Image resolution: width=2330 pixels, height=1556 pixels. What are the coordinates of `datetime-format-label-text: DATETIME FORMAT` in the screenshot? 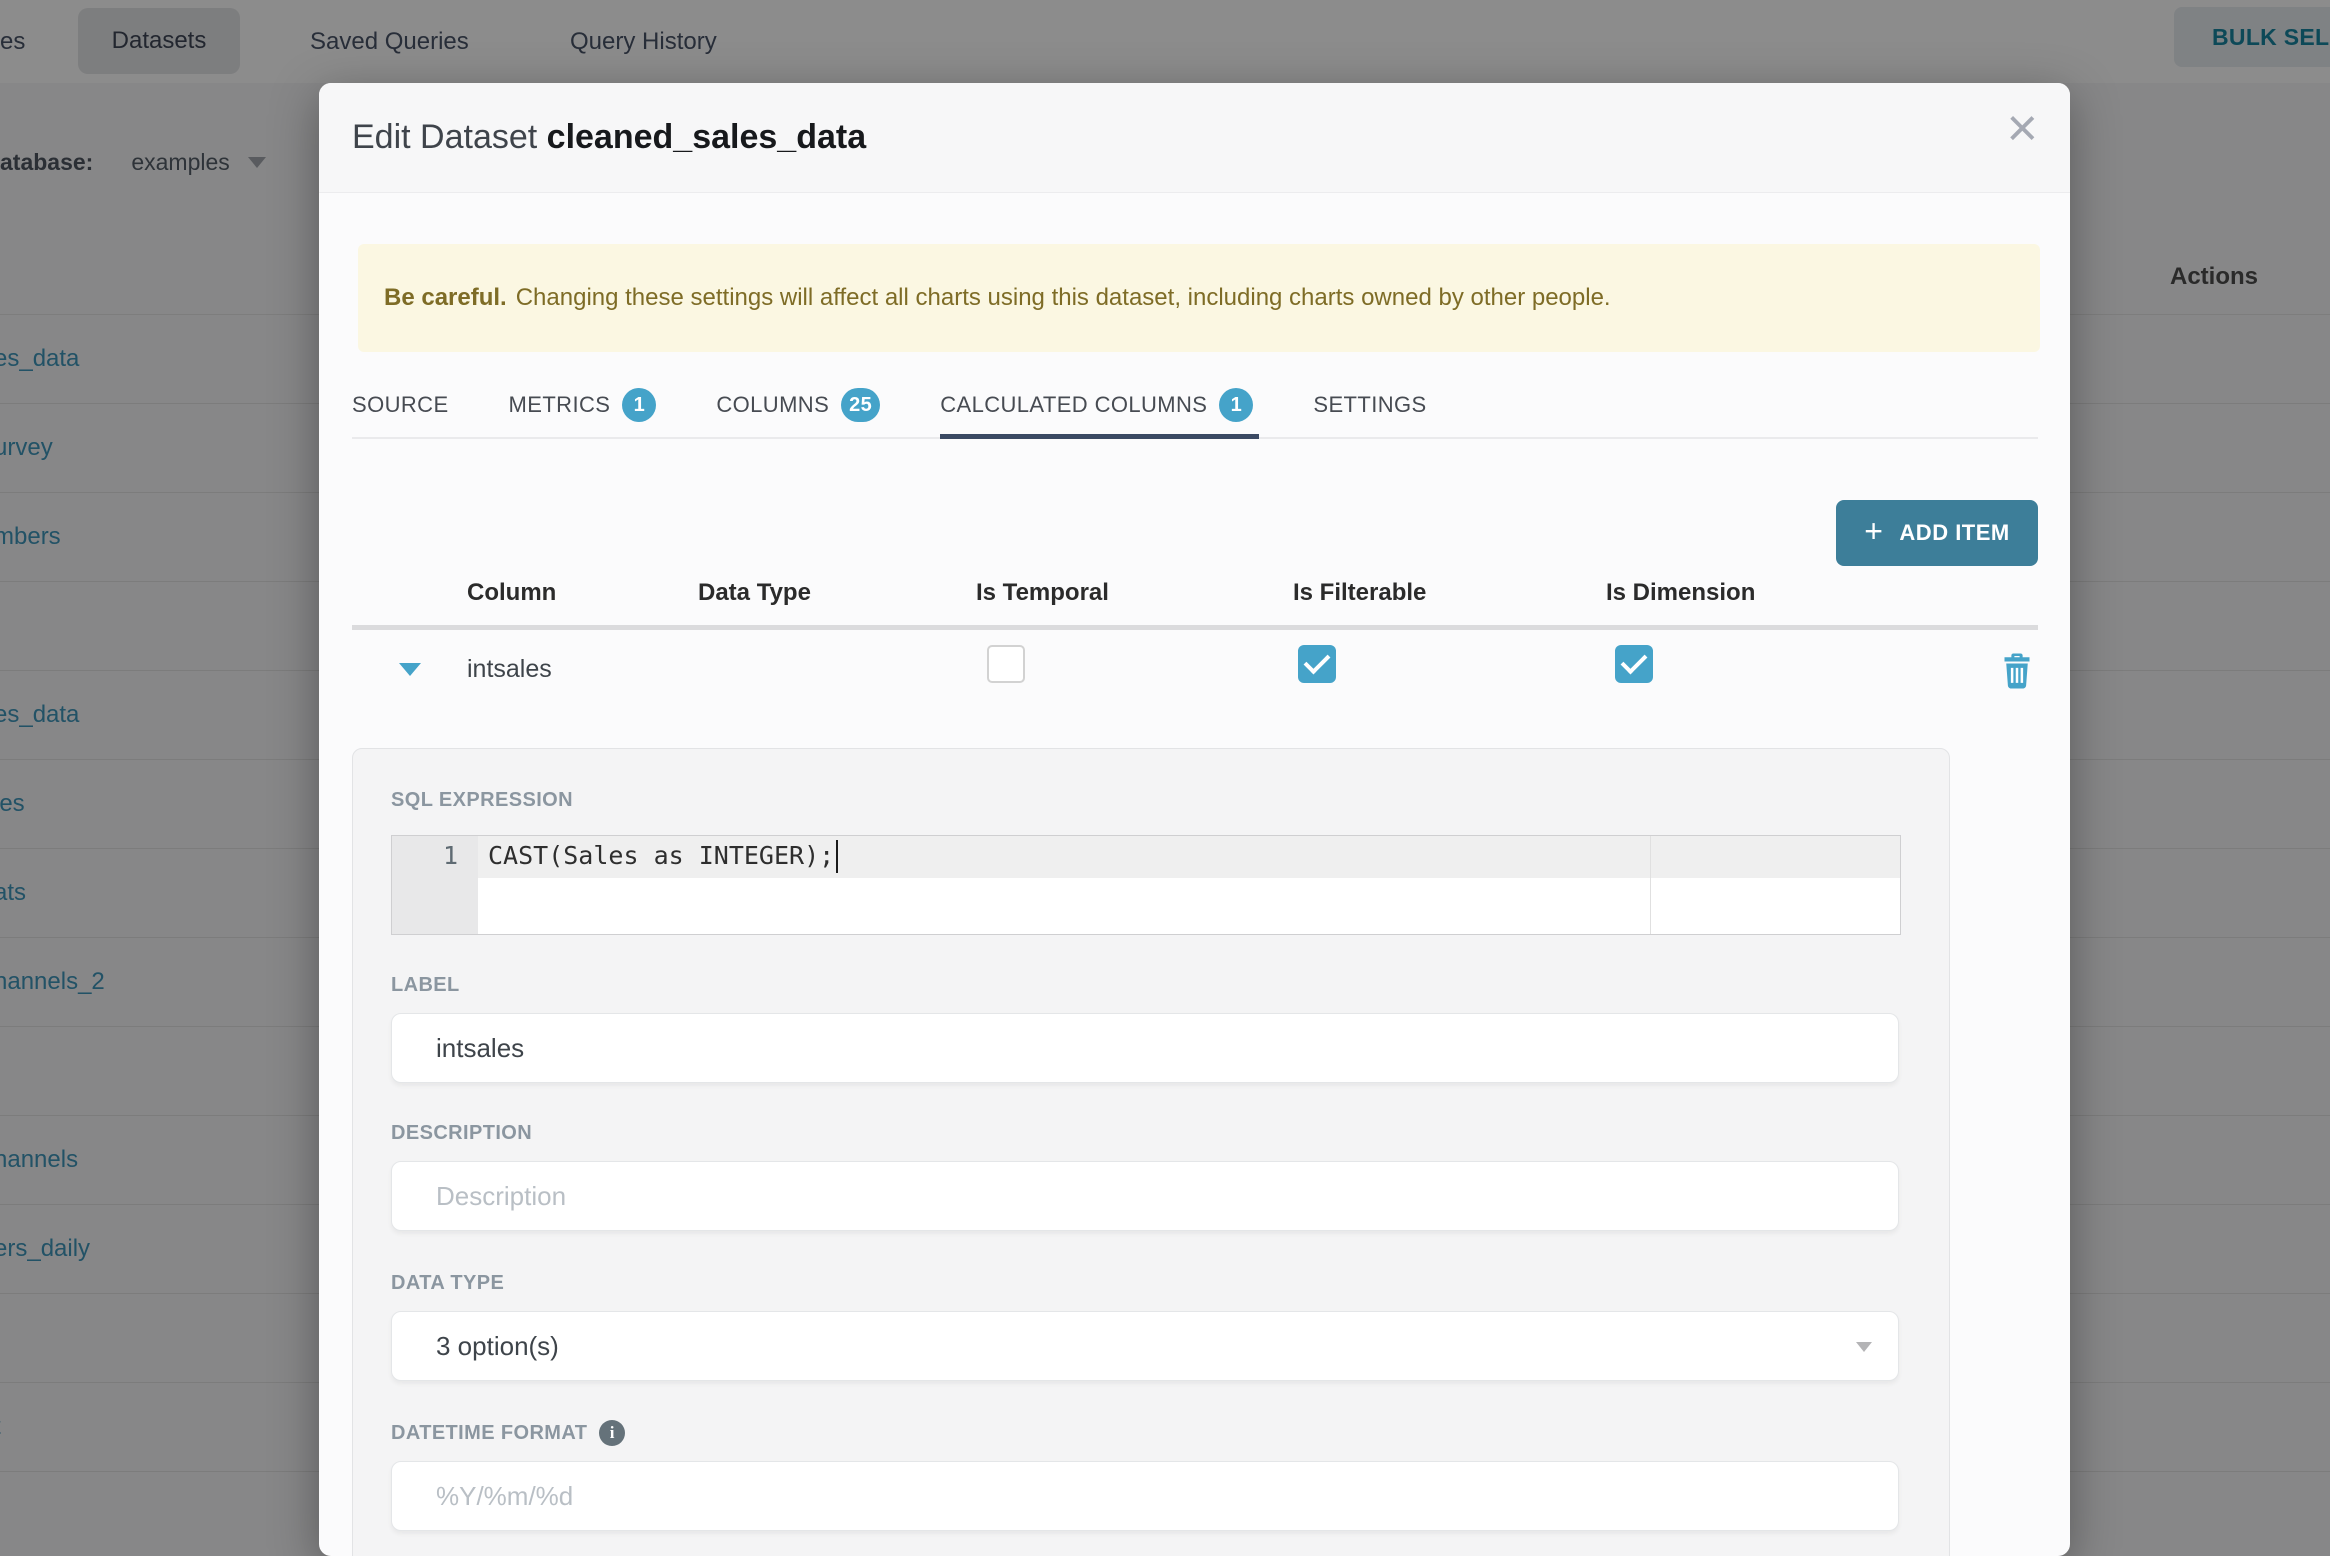 It's located at (489, 1432).